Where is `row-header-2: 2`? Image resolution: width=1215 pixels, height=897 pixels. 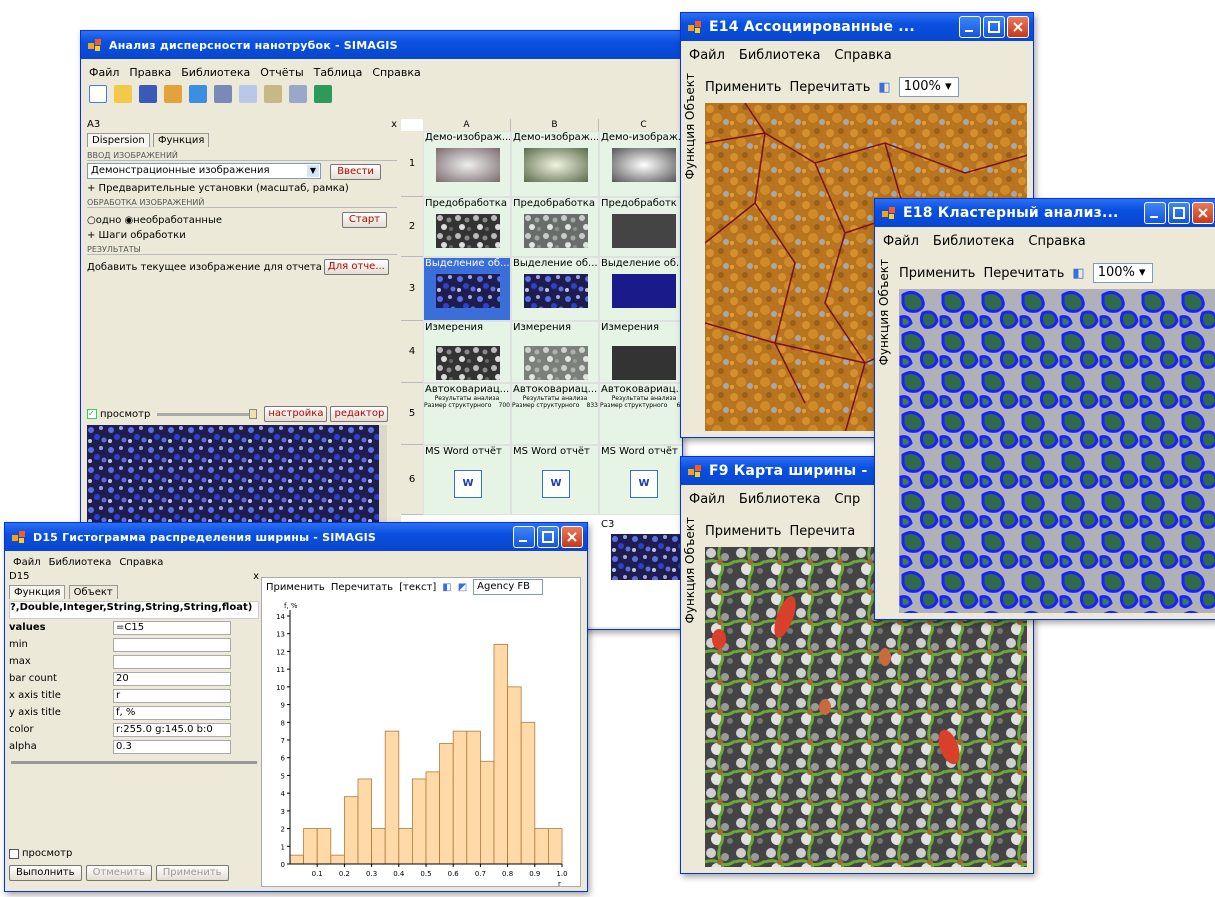 row-header-2: 2 is located at coordinates (412, 227).